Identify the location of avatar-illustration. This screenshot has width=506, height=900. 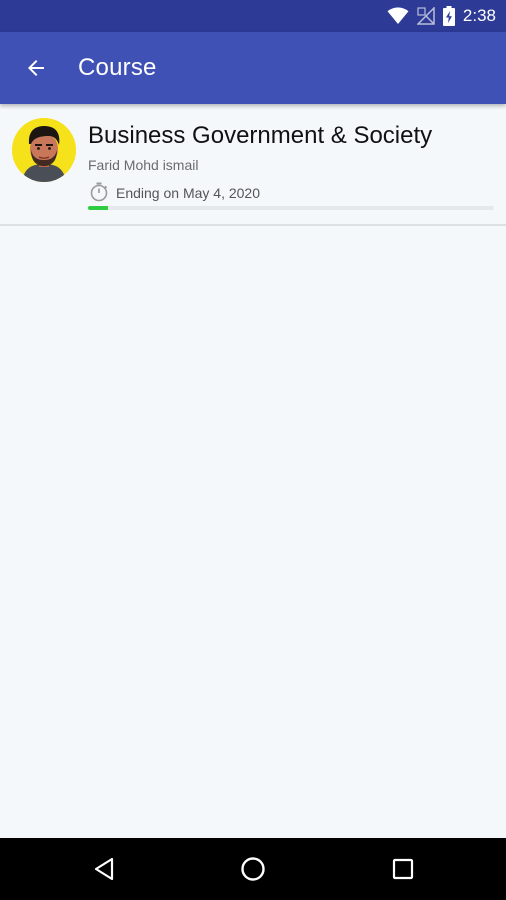
(44, 150).